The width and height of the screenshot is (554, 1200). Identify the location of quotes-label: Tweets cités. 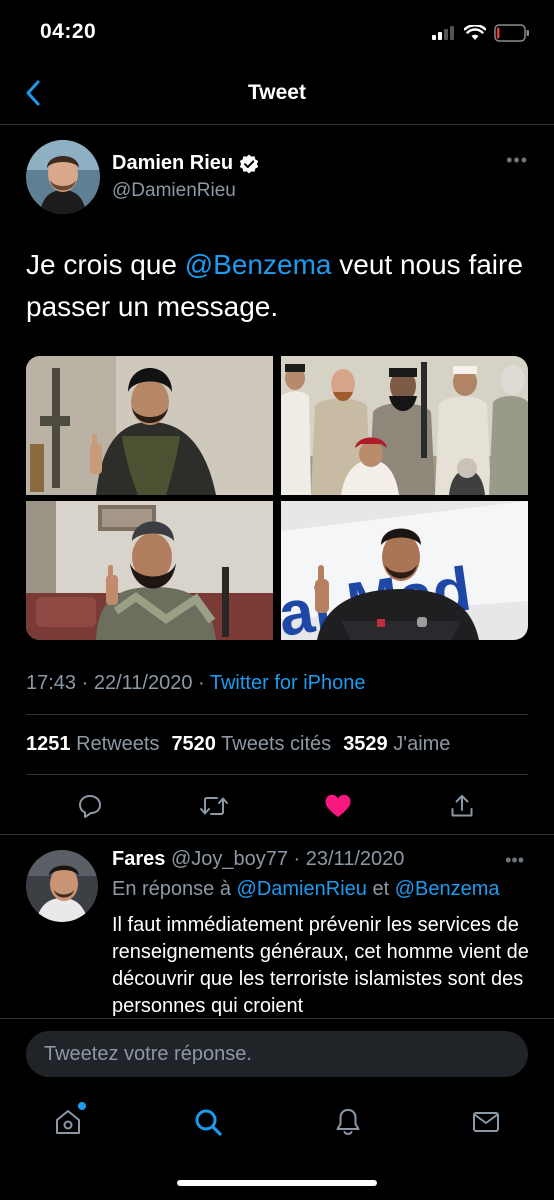
(276, 744).